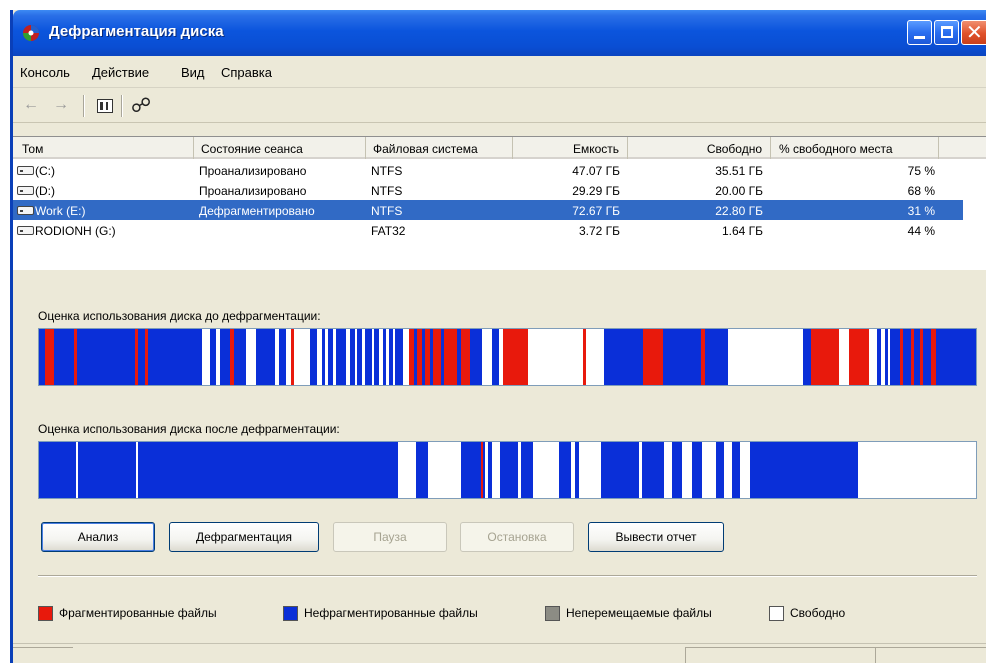 The image size is (986, 663). Describe the element at coordinates (61, 105) in the screenshot. I see `arrow-right-icon: →` at that location.